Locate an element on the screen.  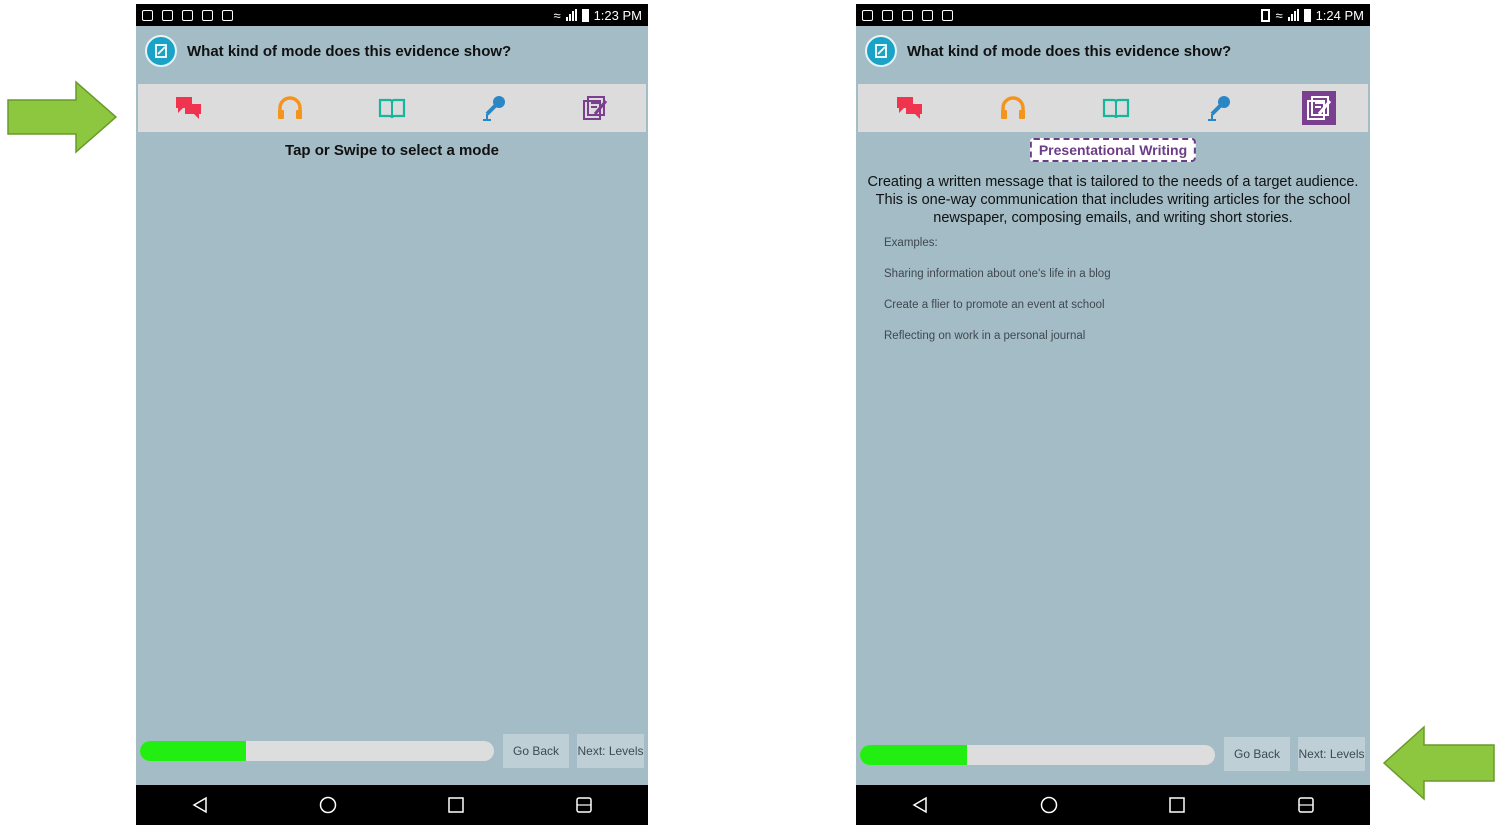
examples-heading: Examples: is located at coordinates (911, 243).